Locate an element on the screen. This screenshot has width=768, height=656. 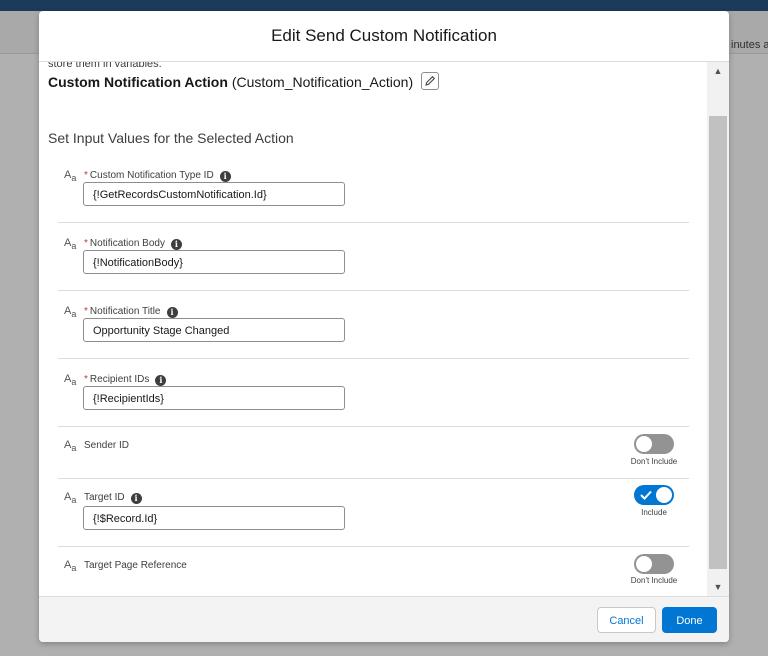
target-id-toggle is located at coordinates (654, 495).